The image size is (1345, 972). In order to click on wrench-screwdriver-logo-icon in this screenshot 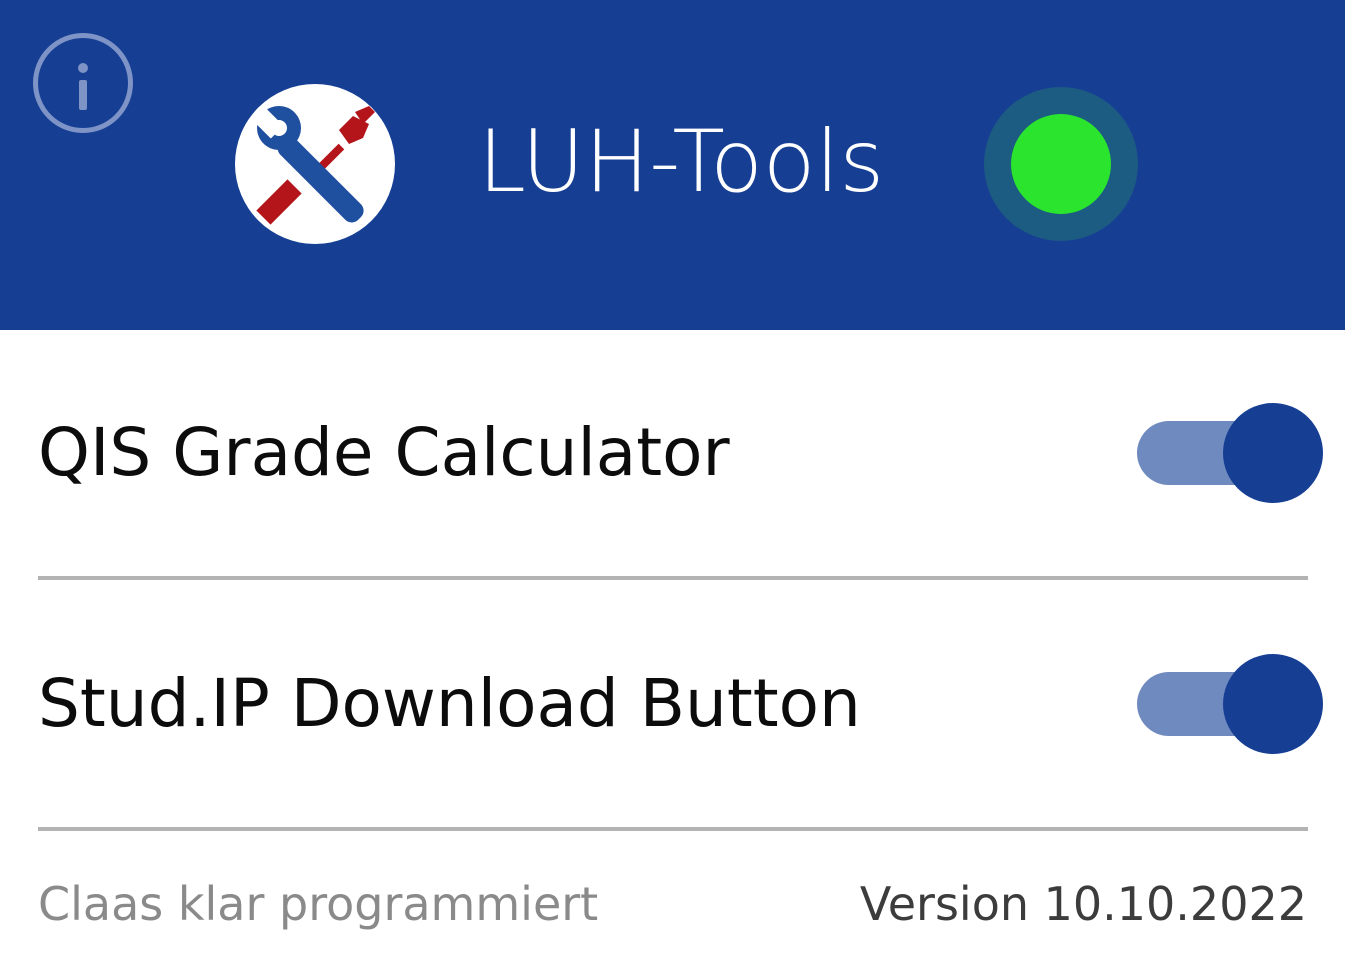, I will do `click(313, 165)`.